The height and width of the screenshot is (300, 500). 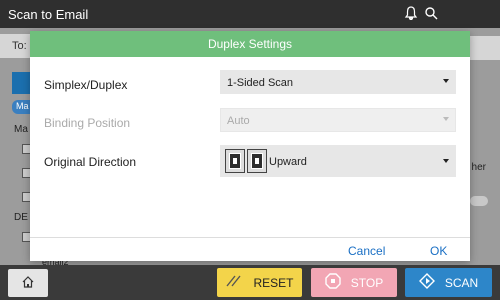 I want to click on reset-icon, so click(x=234, y=282).